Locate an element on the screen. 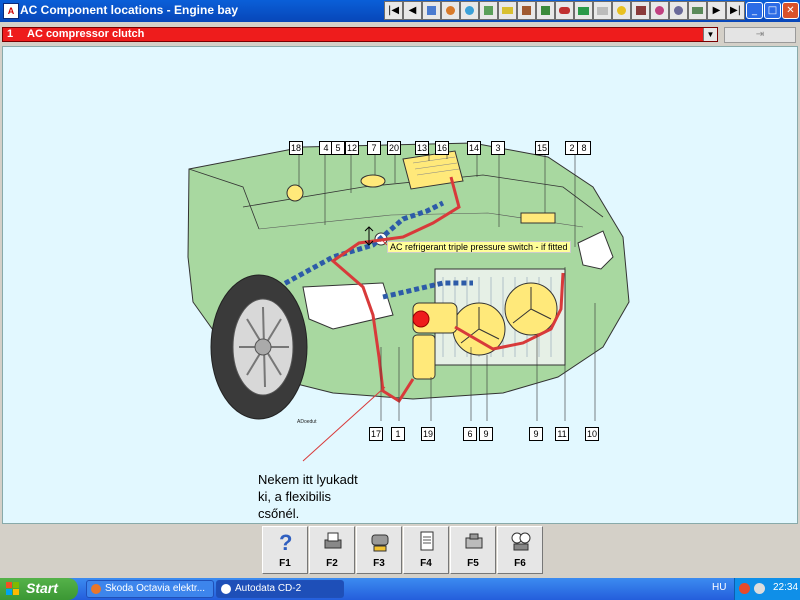  callout-5: 5 is located at coordinates (338, 148).